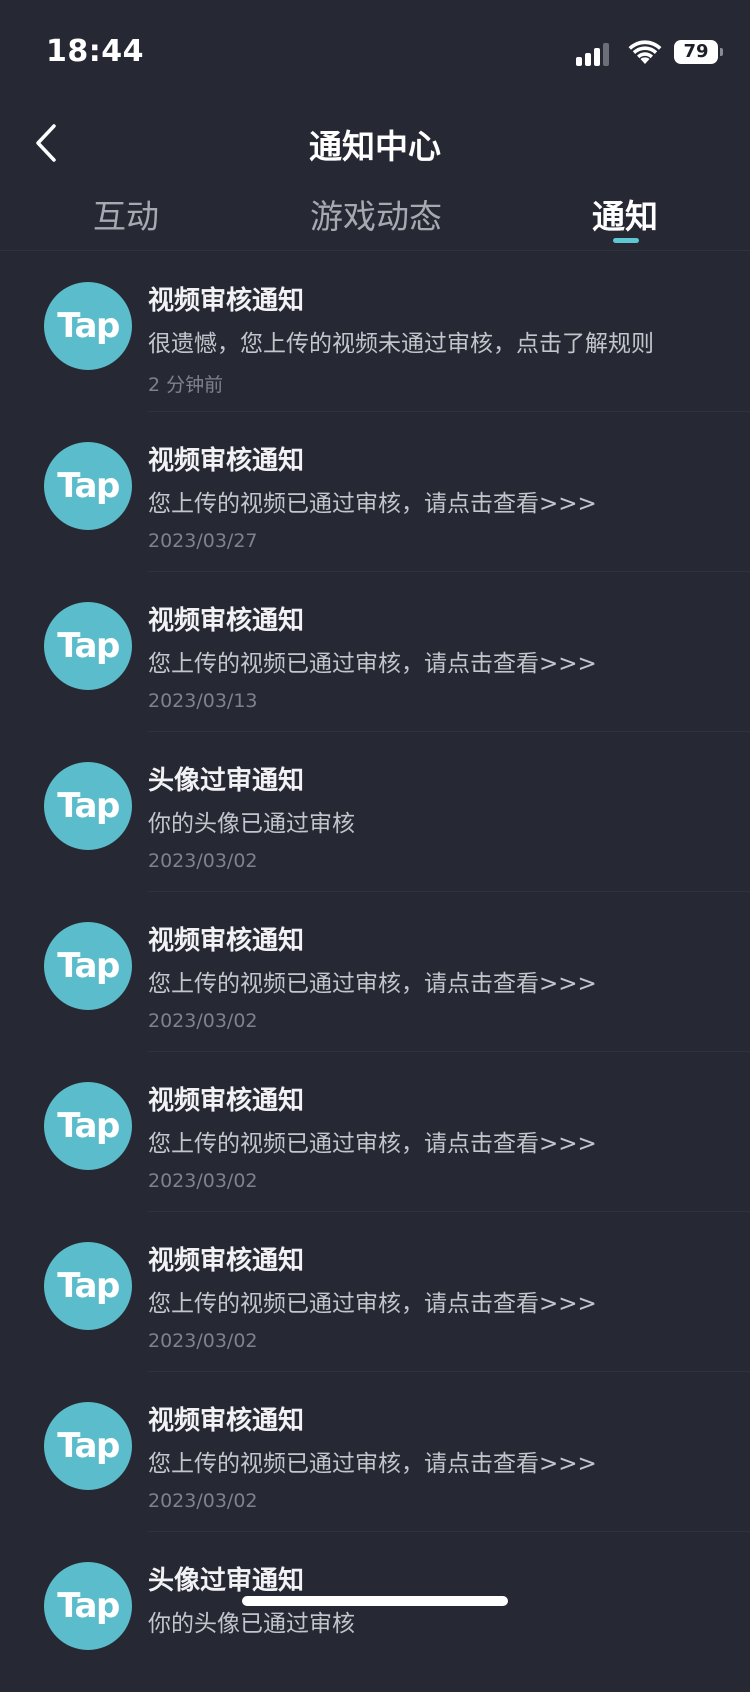  I want to click on wifi-icon, so click(645, 52).